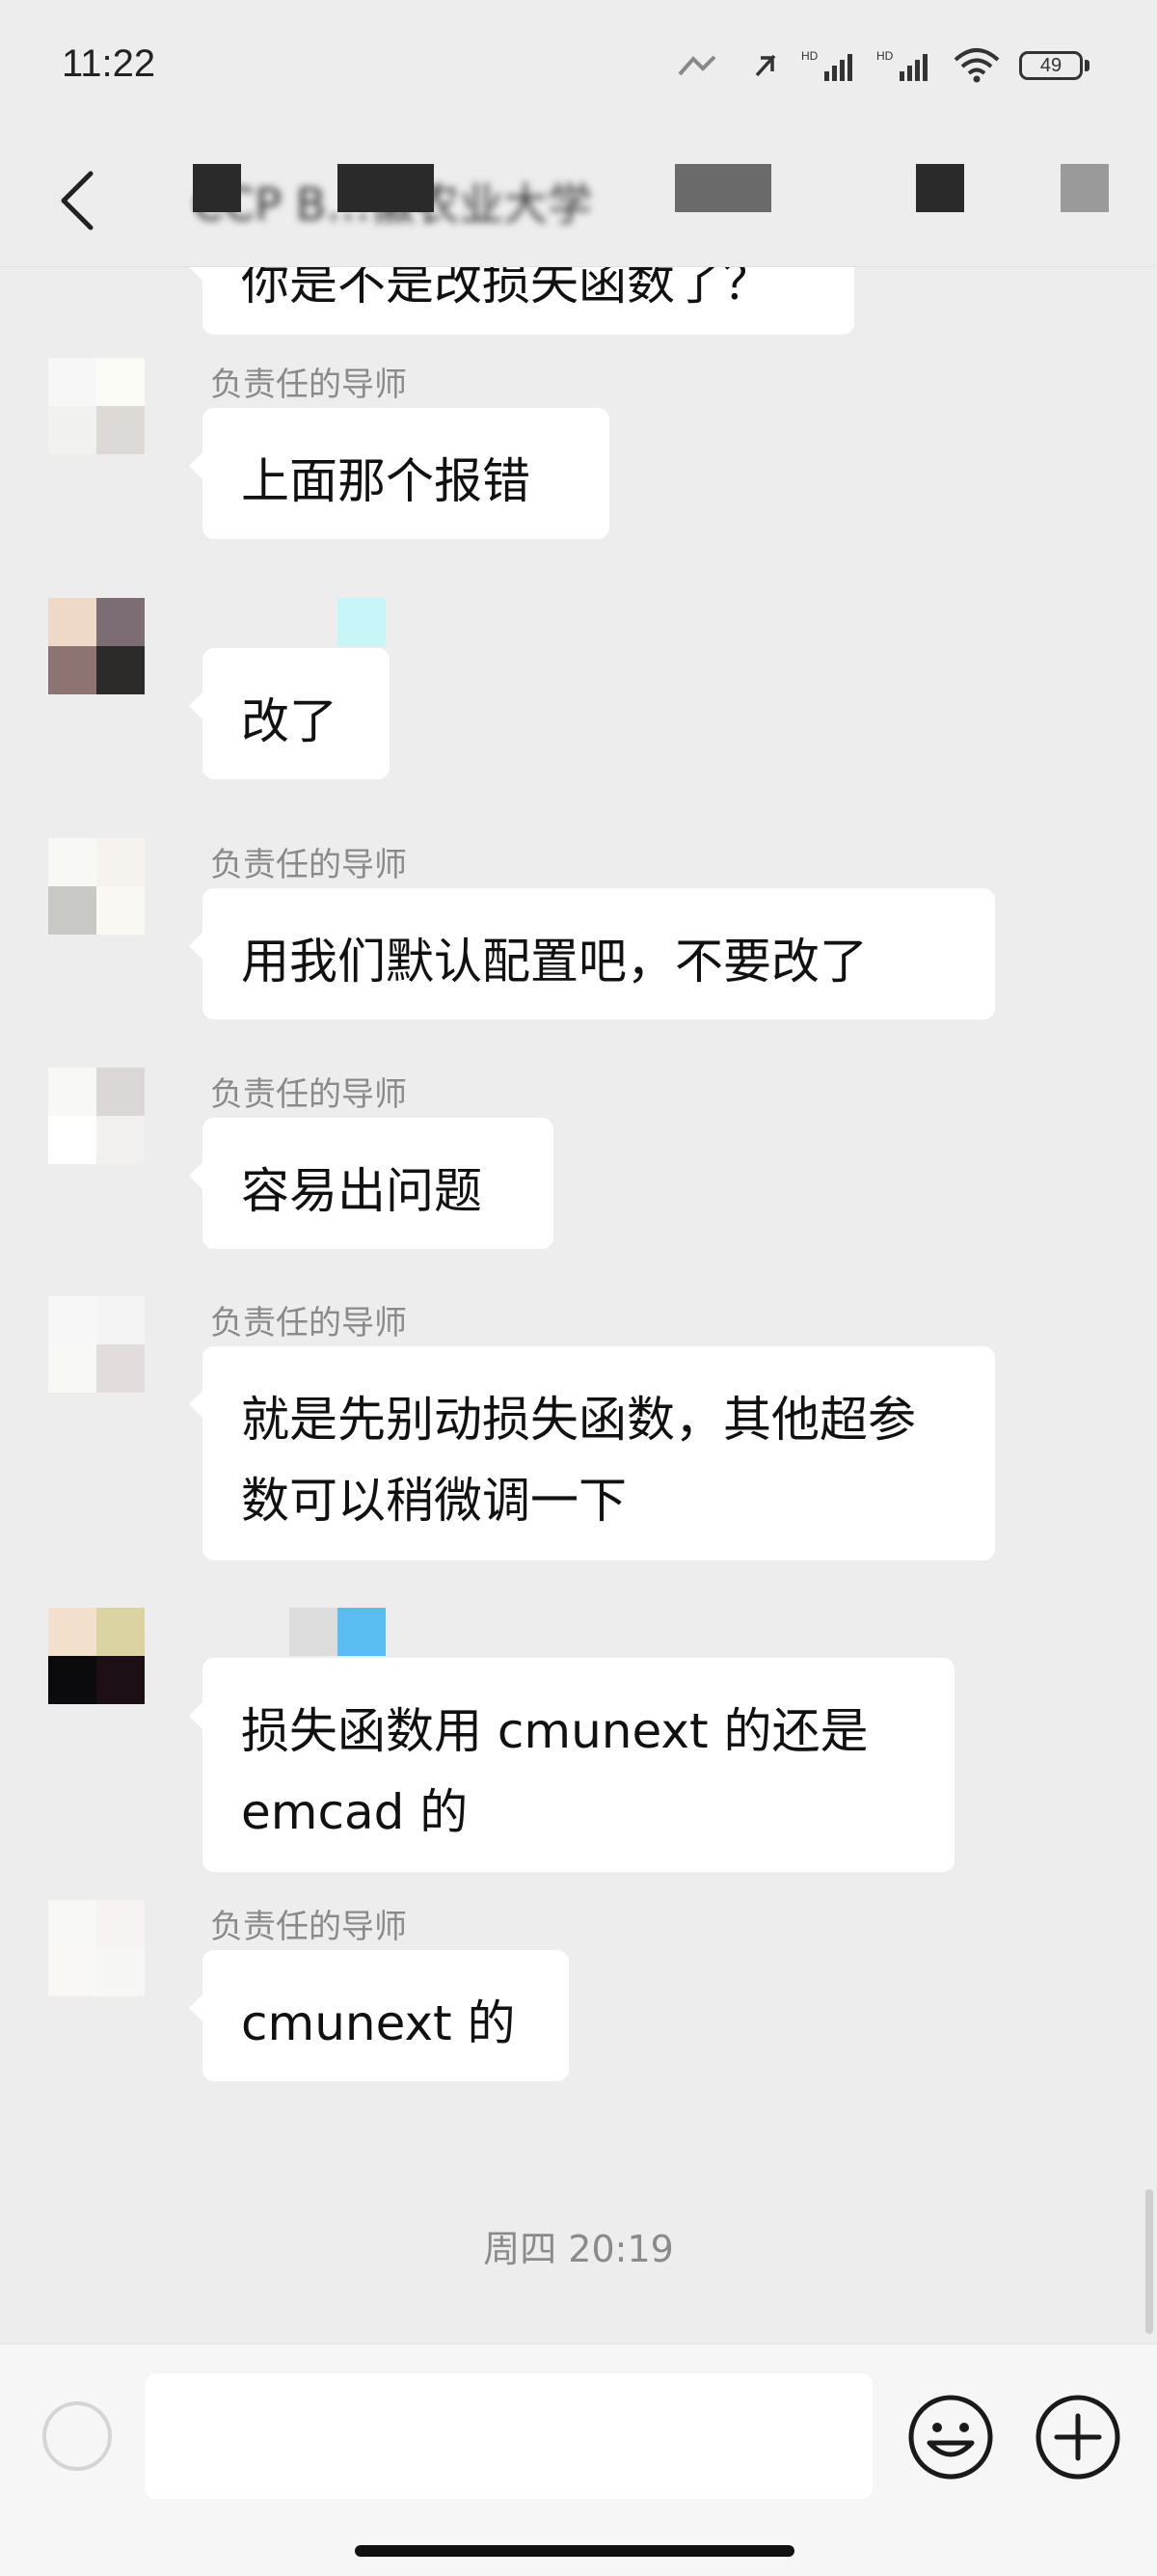 The width and height of the screenshot is (1157, 2576). What do you see at coordinates (509, 2436) in the screenshot?
I see `message-input` at bounding box center [509, 2436].